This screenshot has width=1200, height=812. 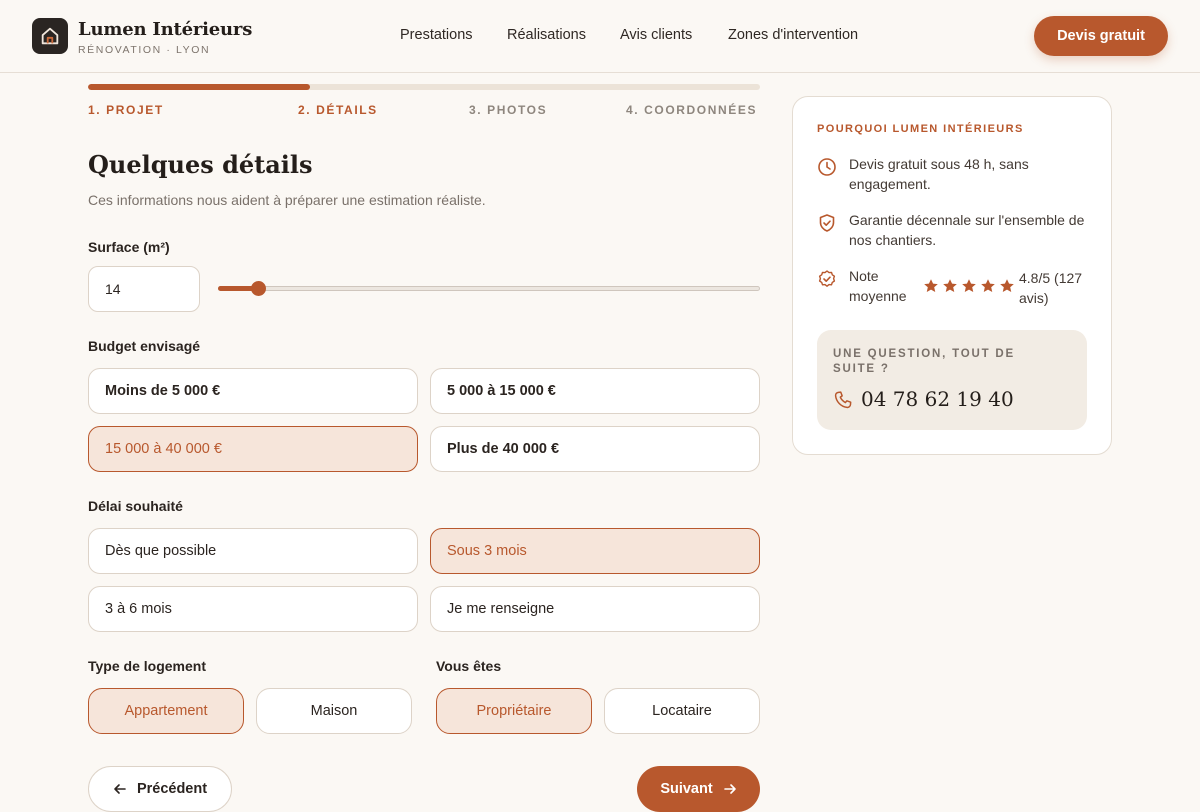 I want to click on nav-prestations: Prestations, so click(x=436, y=35).